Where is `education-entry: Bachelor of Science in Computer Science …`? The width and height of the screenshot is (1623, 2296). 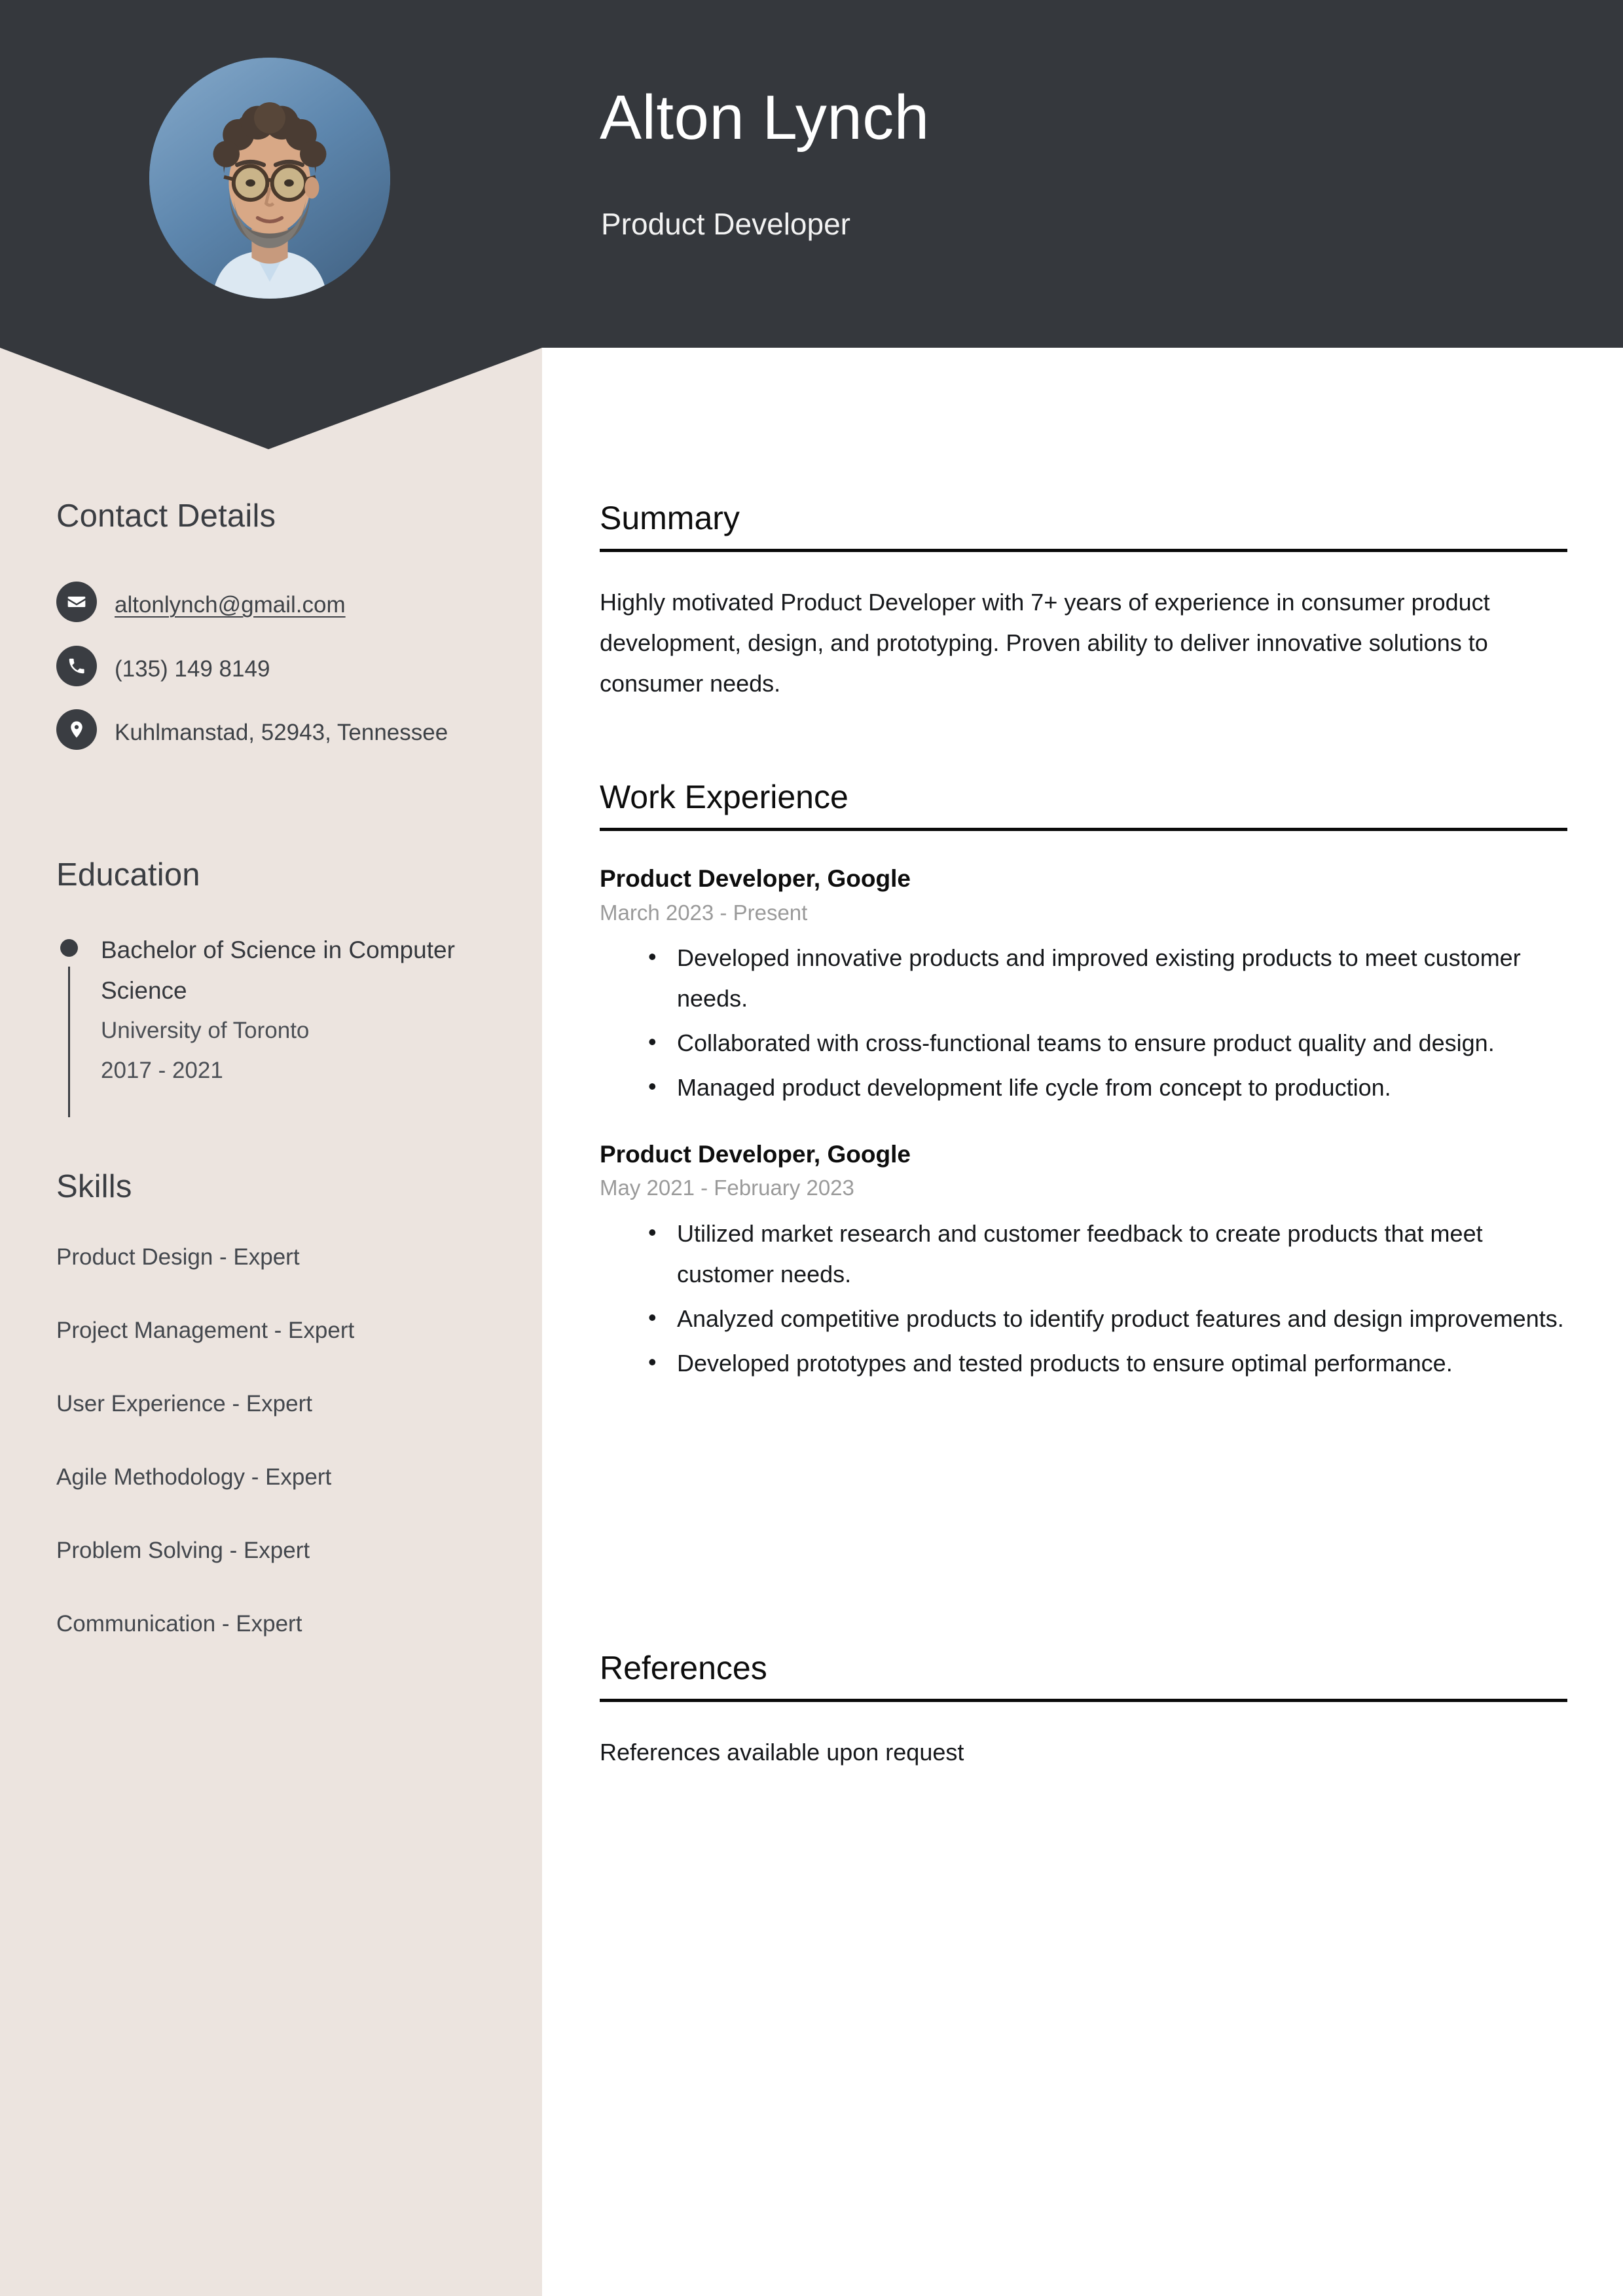 education-entry: Bachelor of Science in Computer Science … is located at coordinates (282, 1024).